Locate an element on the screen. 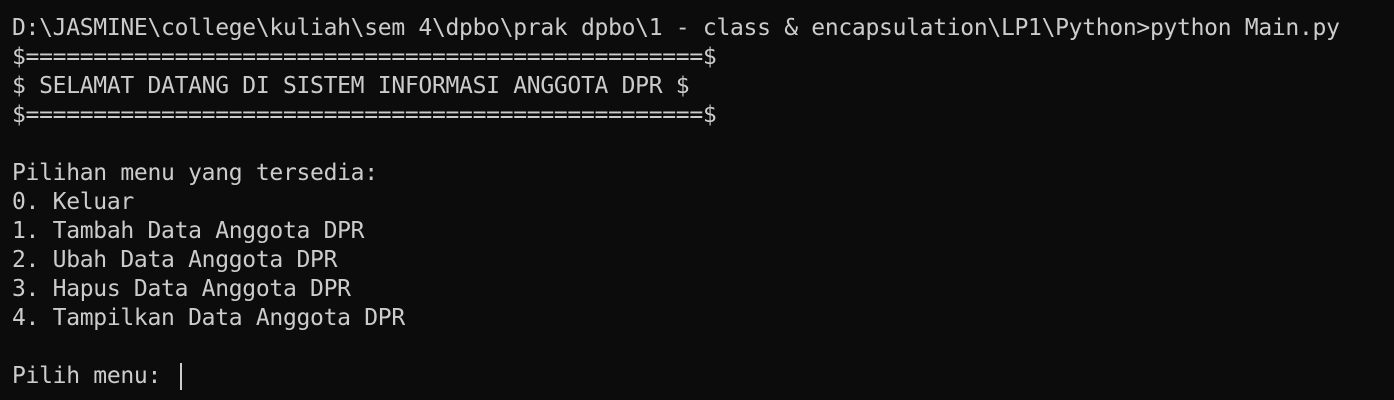  text-cursor is located at coordinates (180, 376).